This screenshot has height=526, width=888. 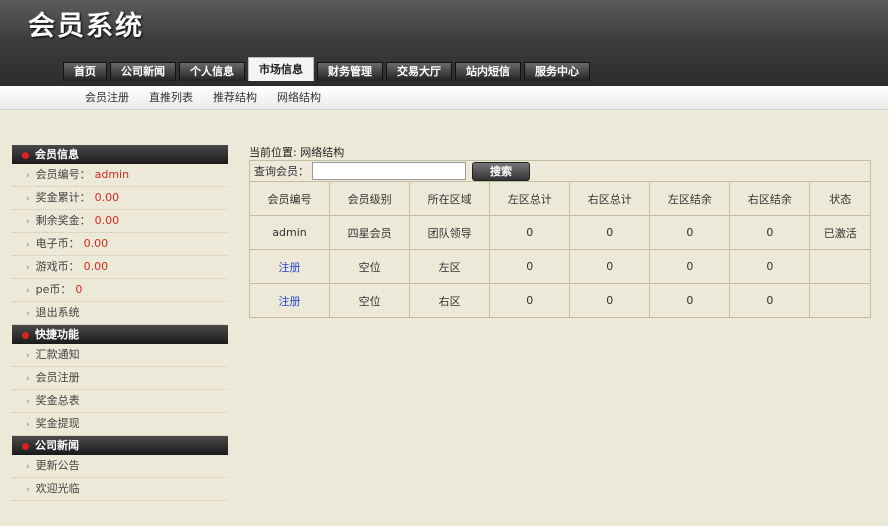 What do you see at coordinates (85, 71) in the screenshot?
I see `tab-home: 首页` at bounding box center [85, 71].